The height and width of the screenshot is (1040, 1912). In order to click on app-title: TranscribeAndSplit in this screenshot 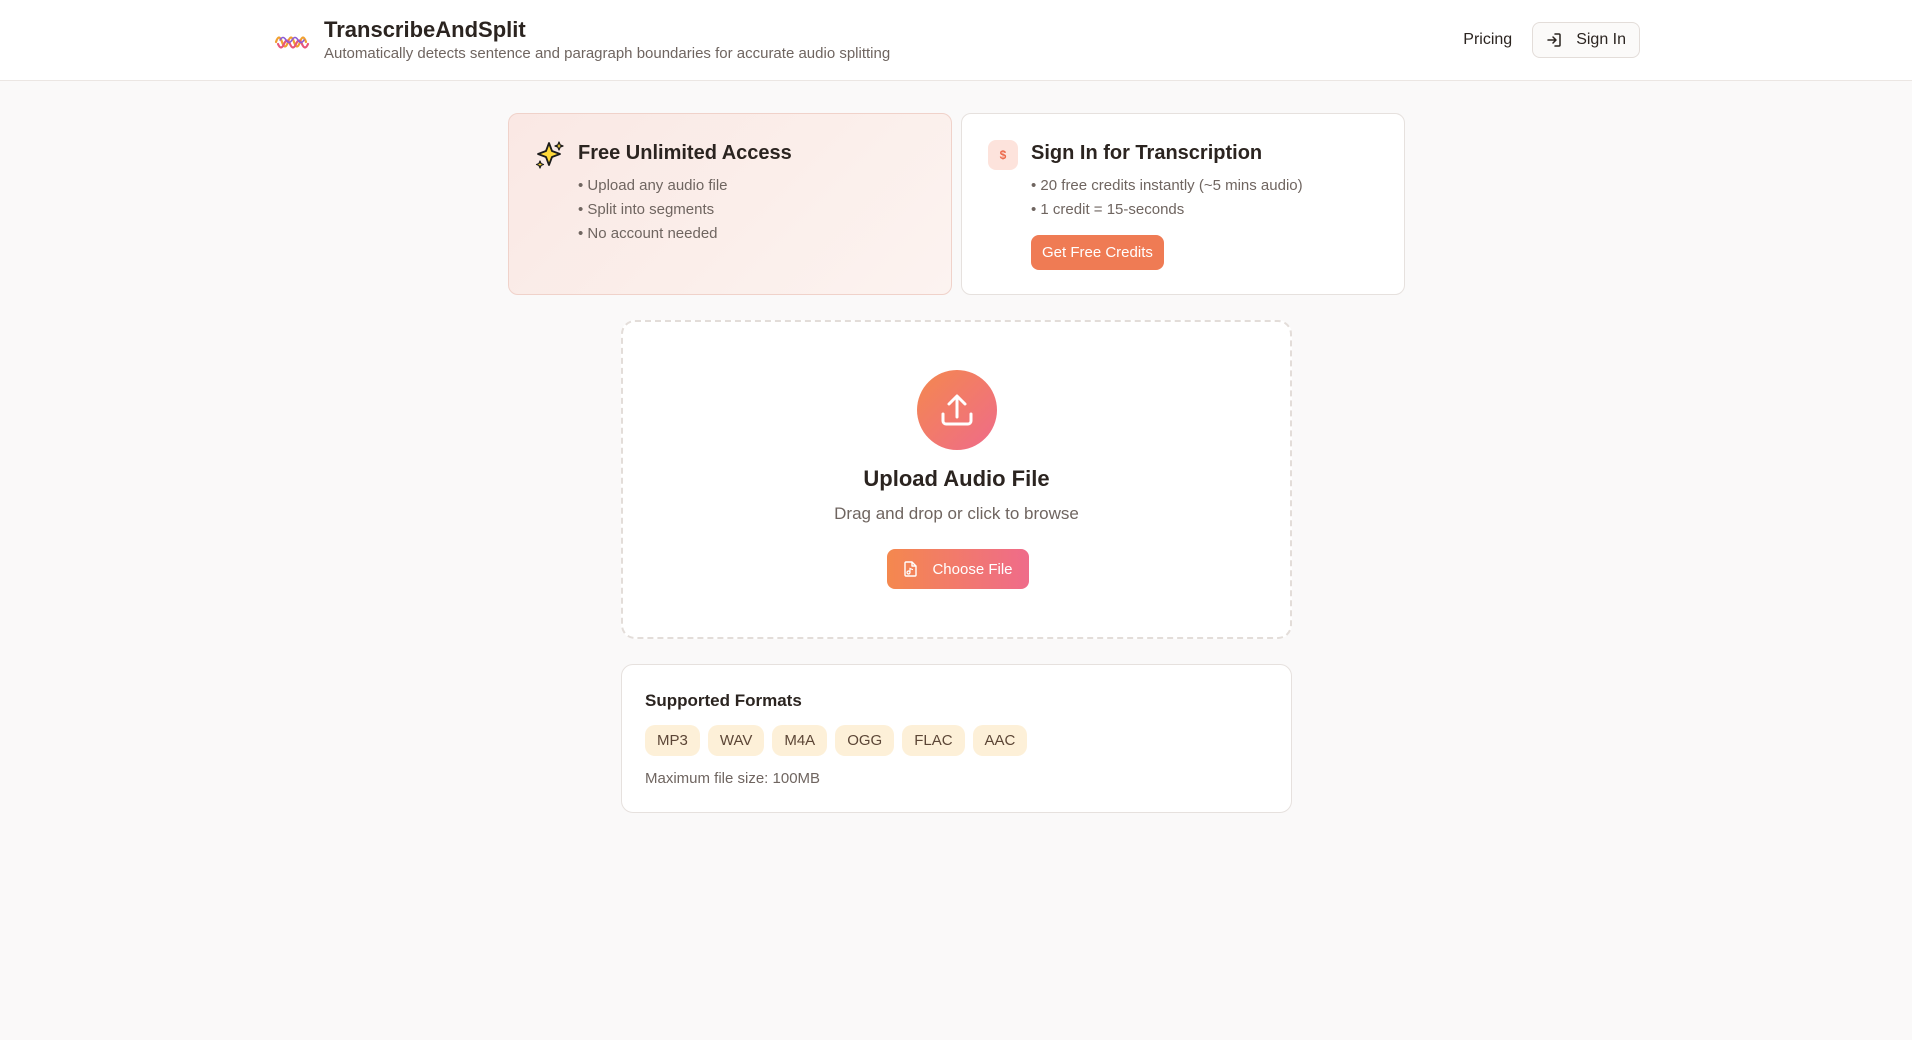, I will do `click(425, 29)`.